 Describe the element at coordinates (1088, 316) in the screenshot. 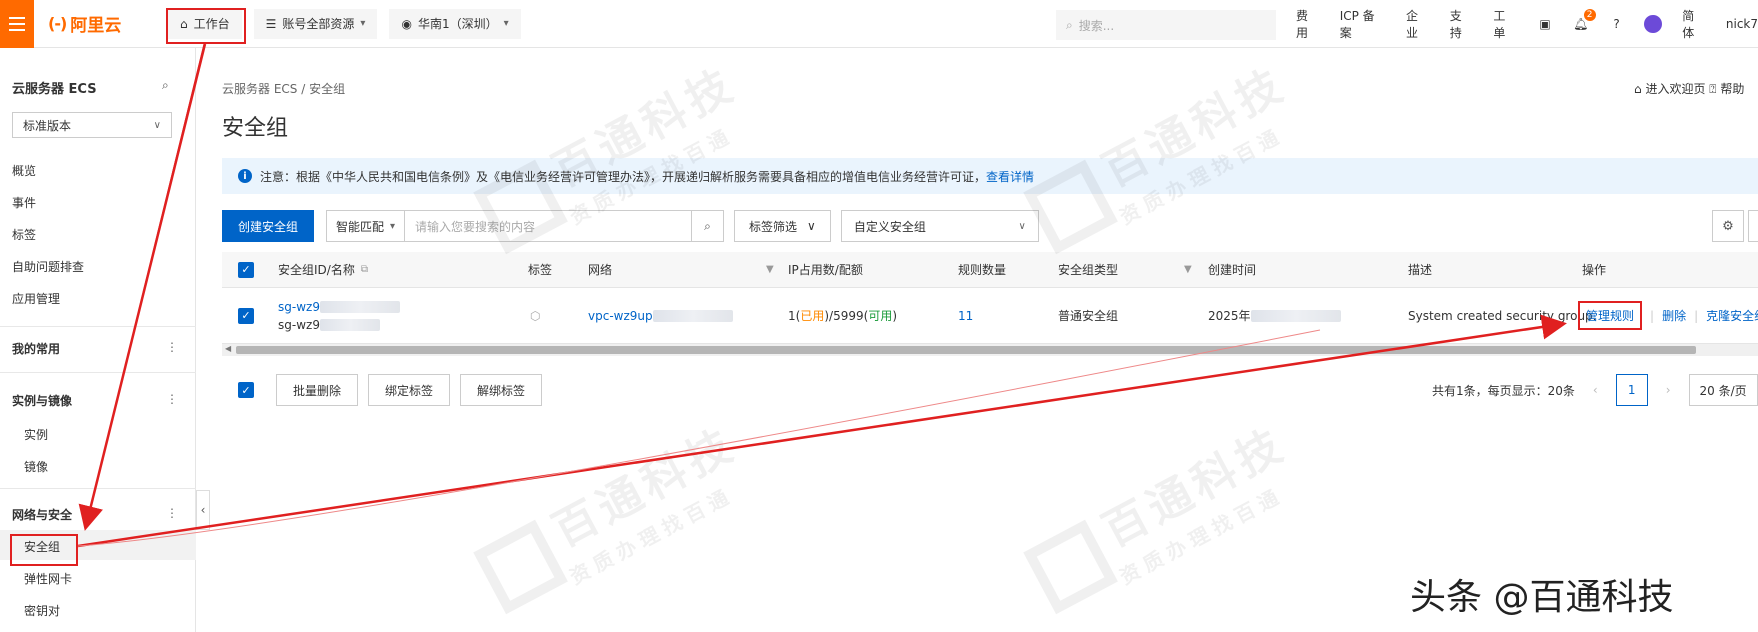

I see `sg-type: 普通安全组` at that location.